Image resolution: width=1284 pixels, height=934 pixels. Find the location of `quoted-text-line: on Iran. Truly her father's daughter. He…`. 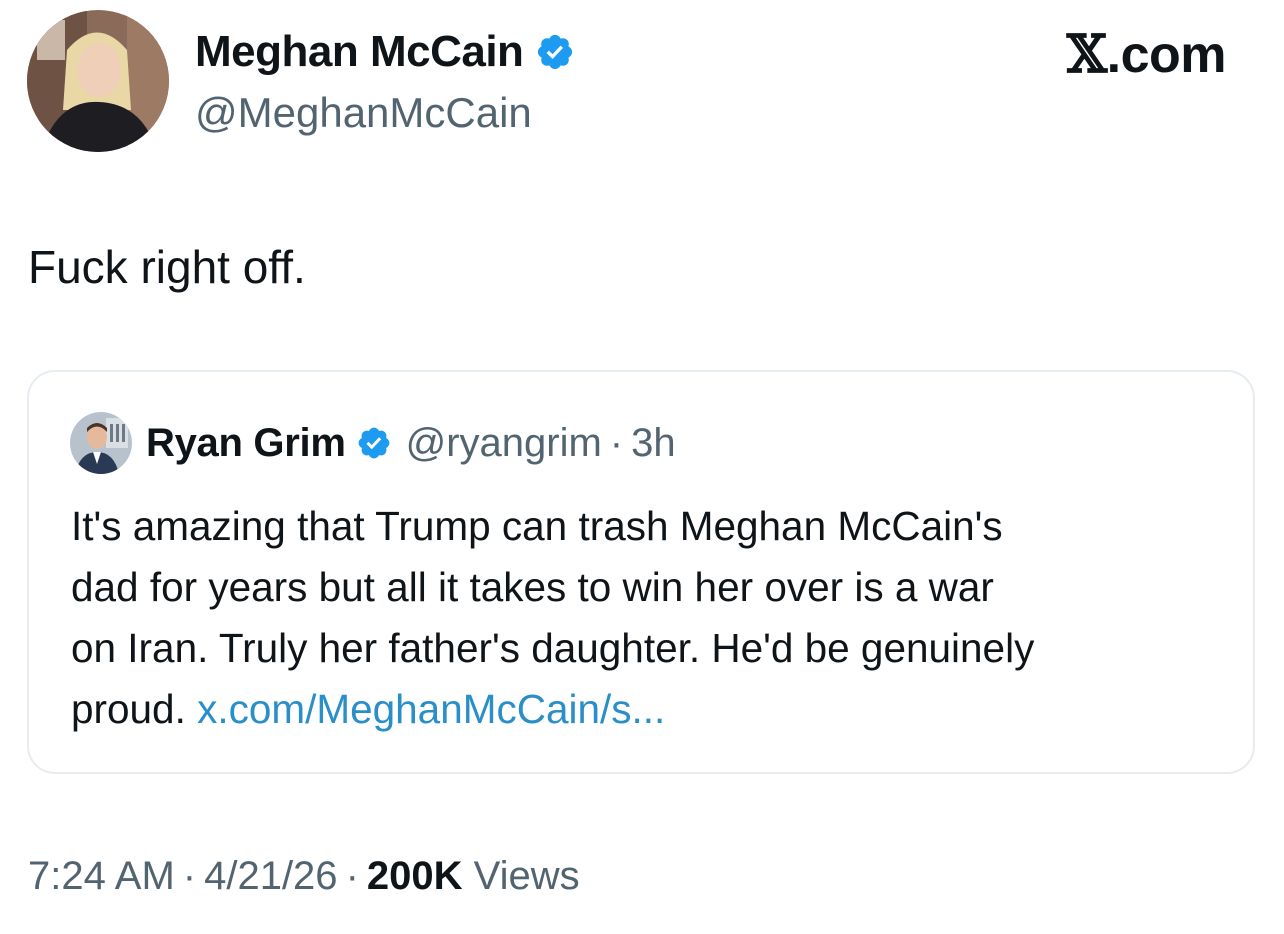

quoted-text-line: on Iran. Truly her father's daughter. He… is located at coordinates (553, 648).